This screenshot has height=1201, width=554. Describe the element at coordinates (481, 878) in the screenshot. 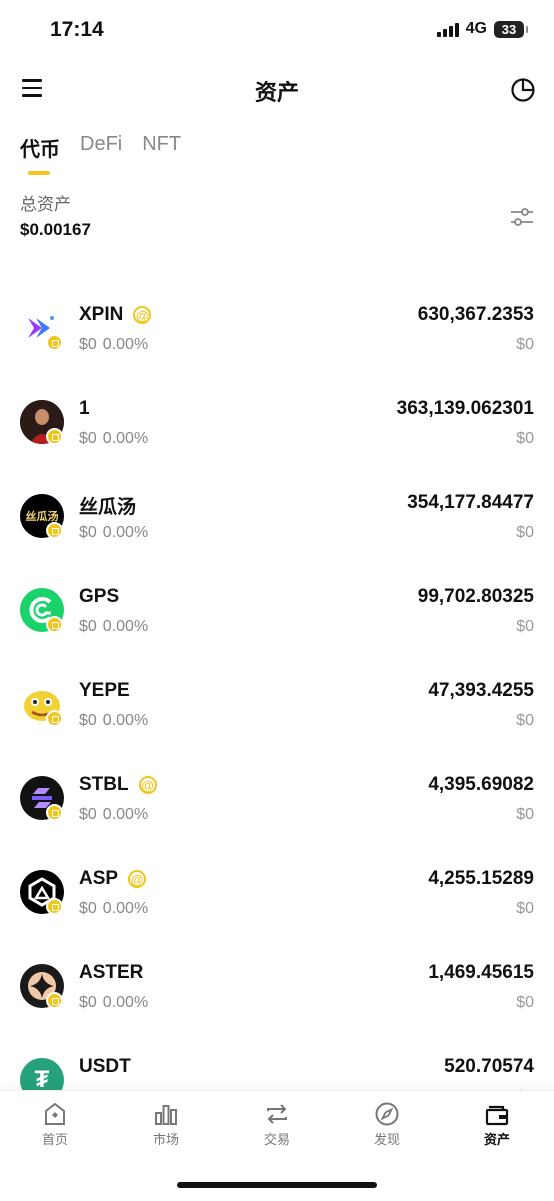

I see `asset-amount: 4,255.15289` at that location.